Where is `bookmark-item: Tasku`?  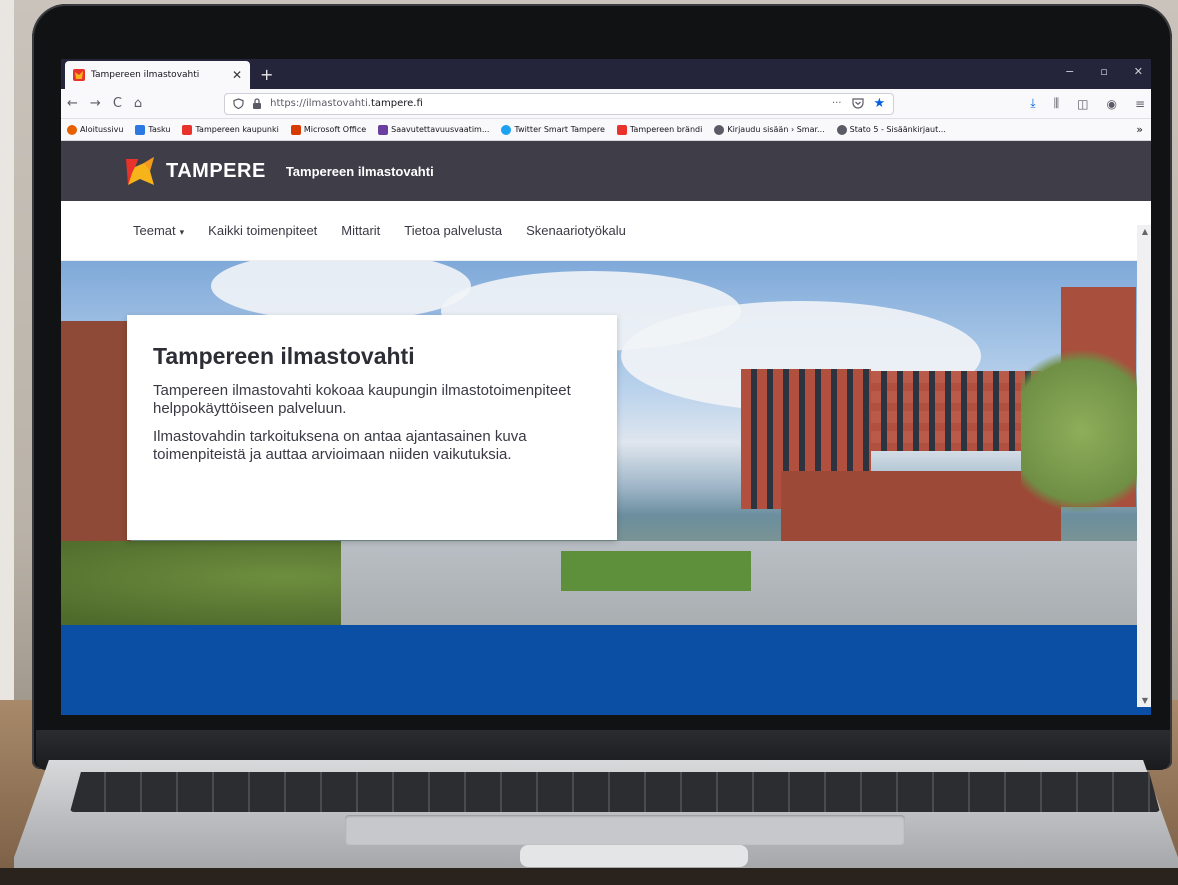
bookmark-item: Tasku is located at coordinates (153, 129).